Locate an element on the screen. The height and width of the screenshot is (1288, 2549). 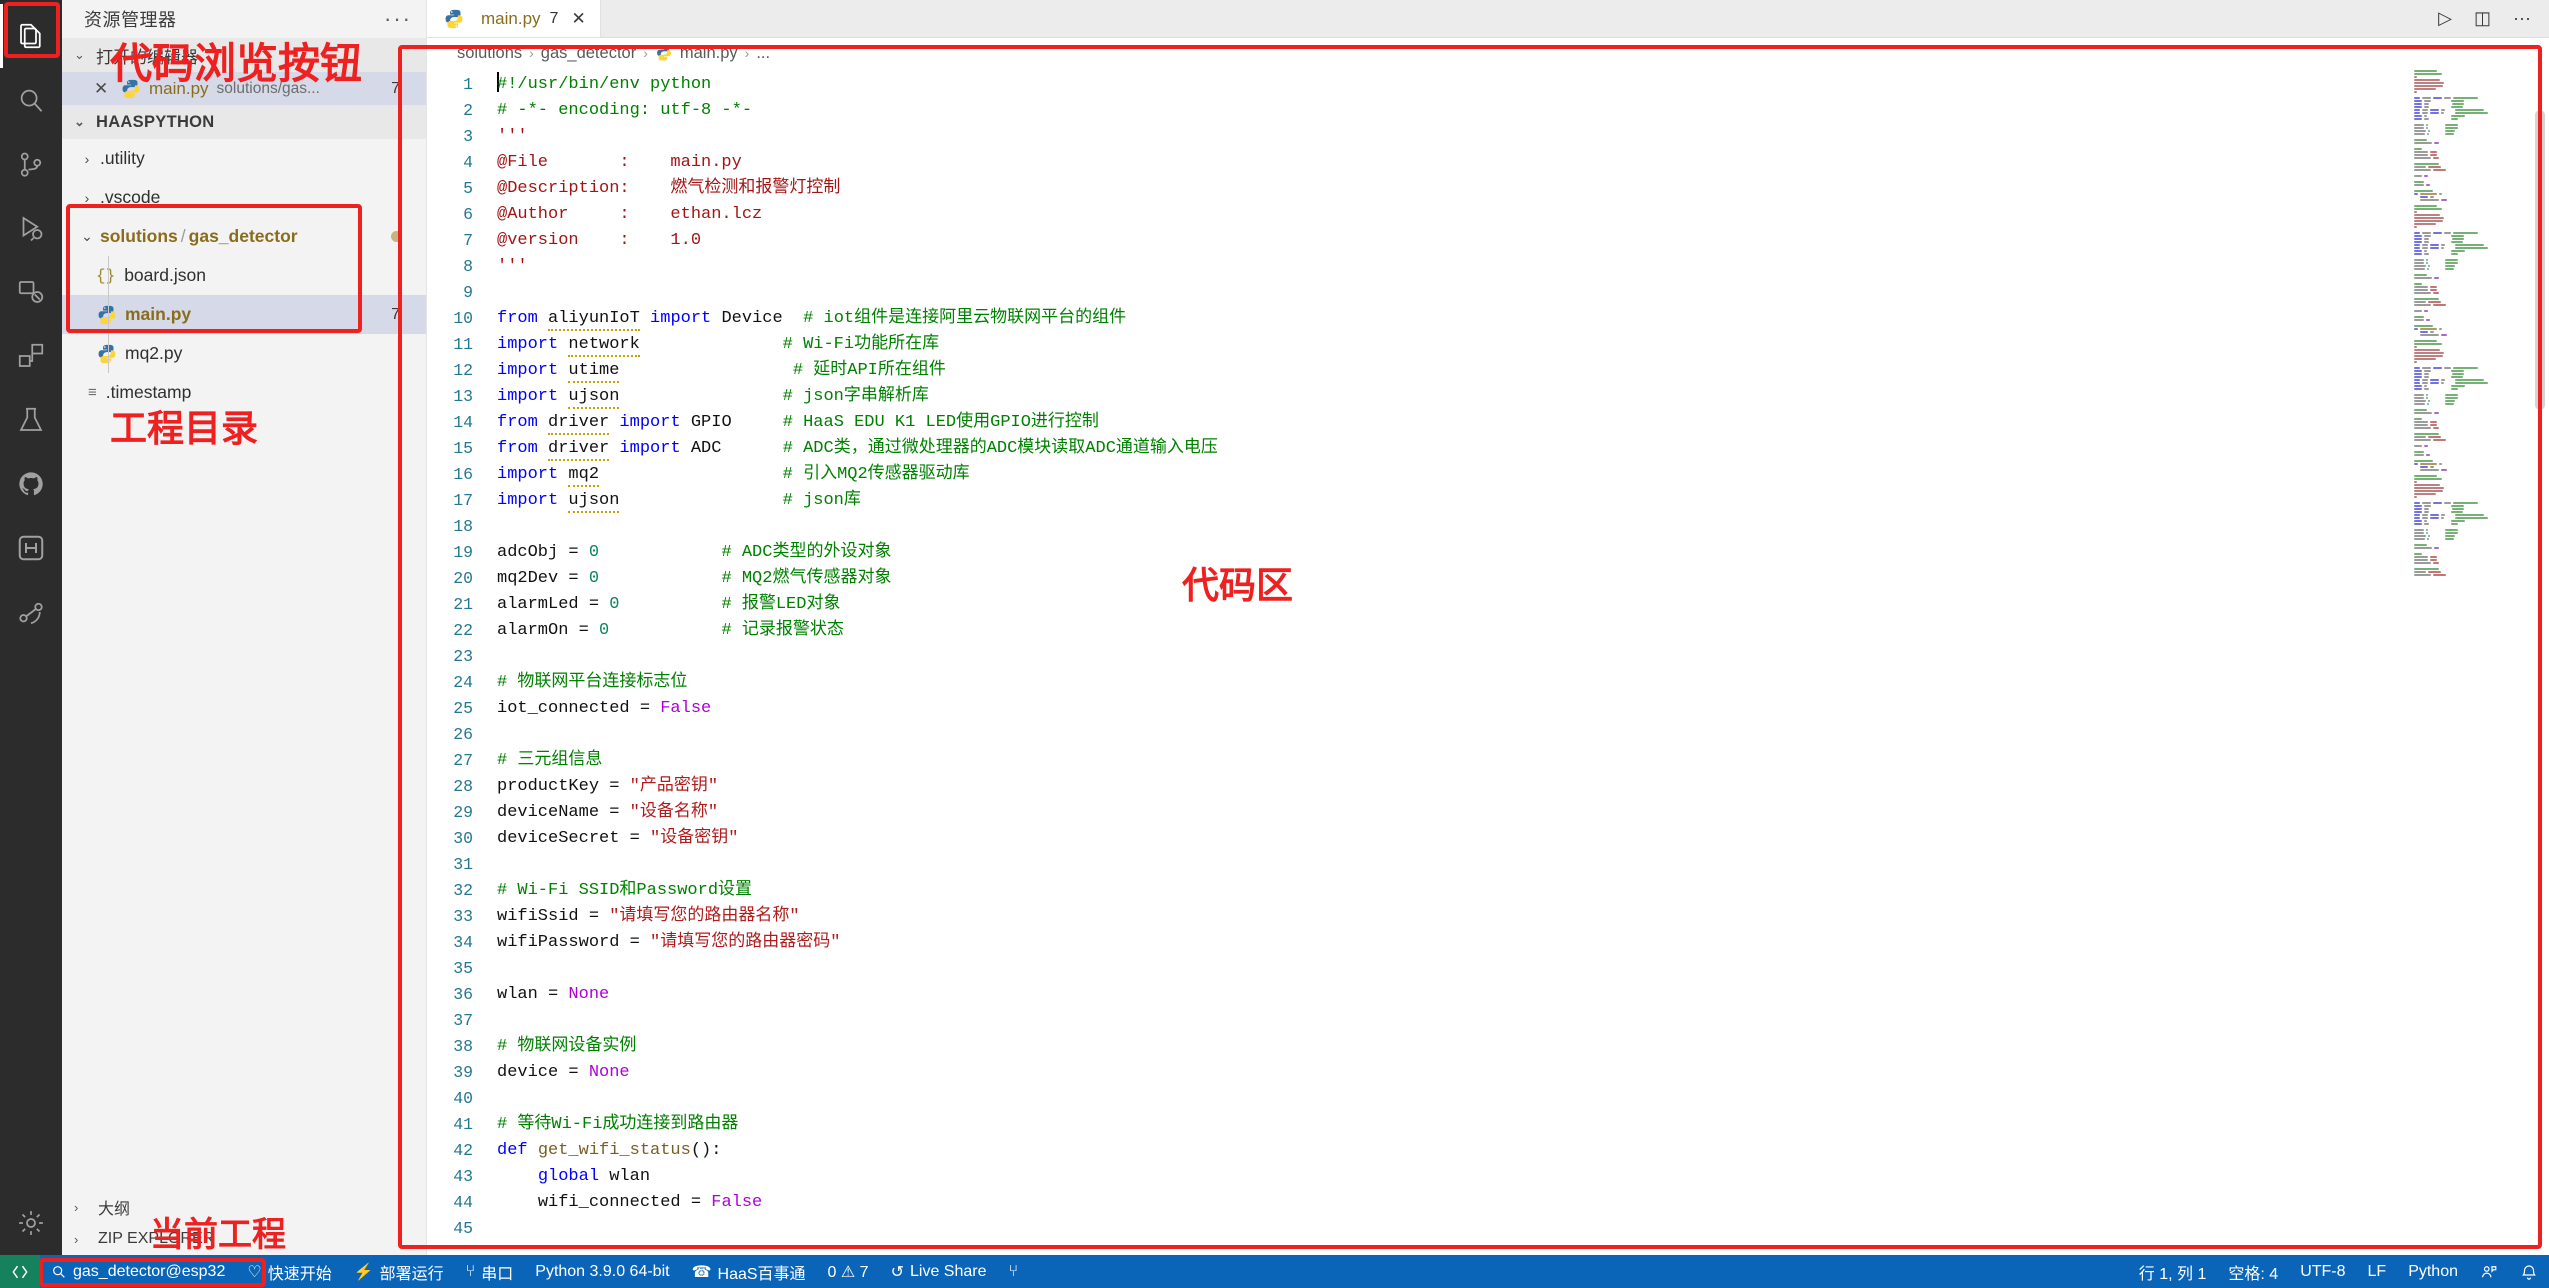
line-number: 23 is located at coordinates (463, 656).